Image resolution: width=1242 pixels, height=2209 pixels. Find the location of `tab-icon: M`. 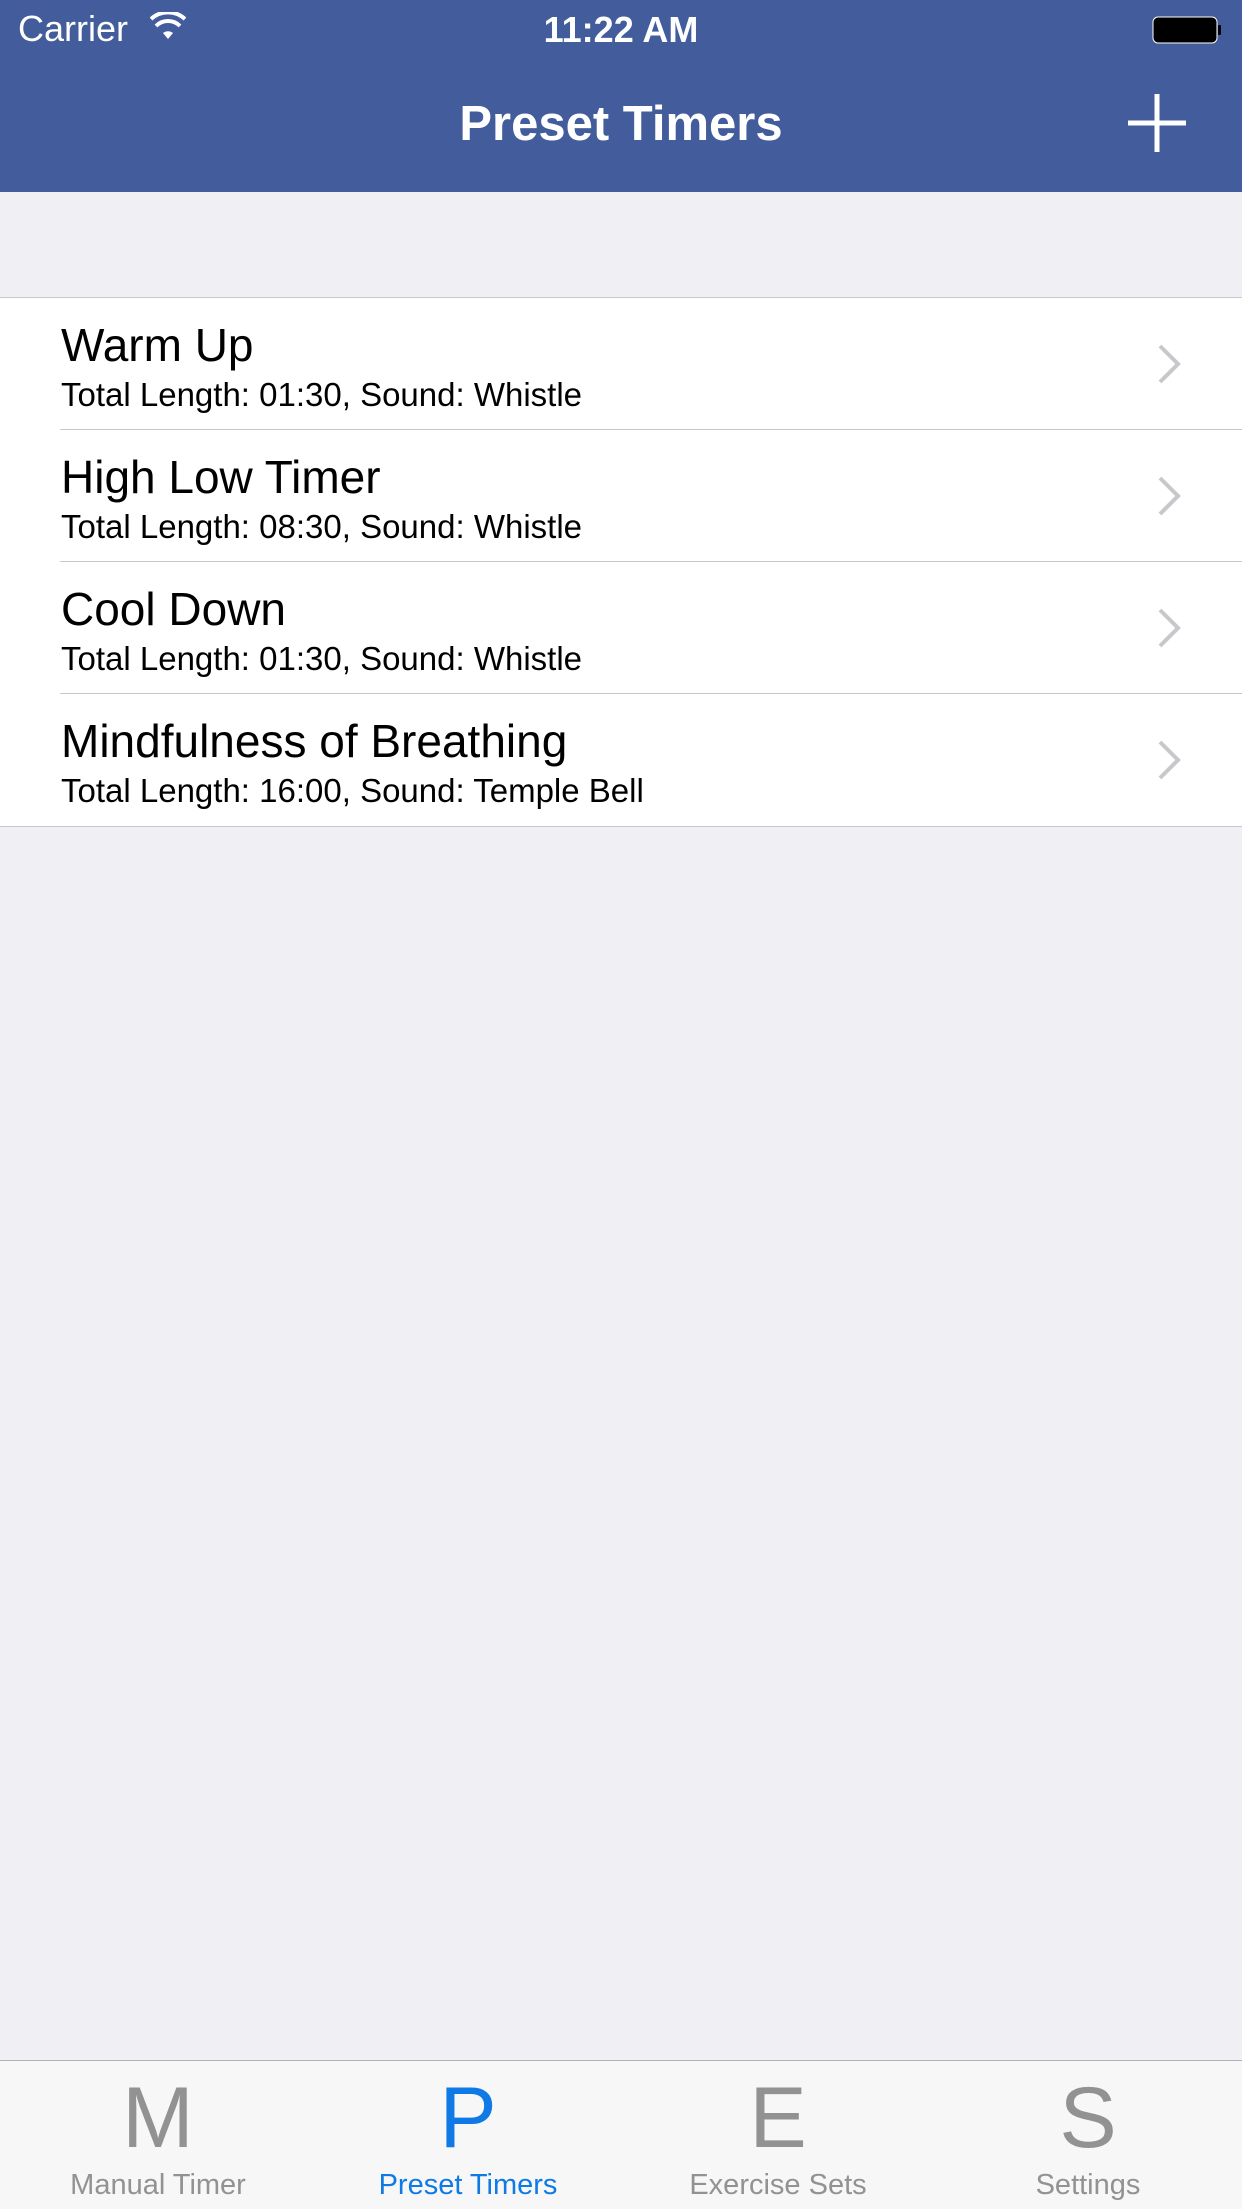

tab-icon: M is located at coordinates (158, 2118).